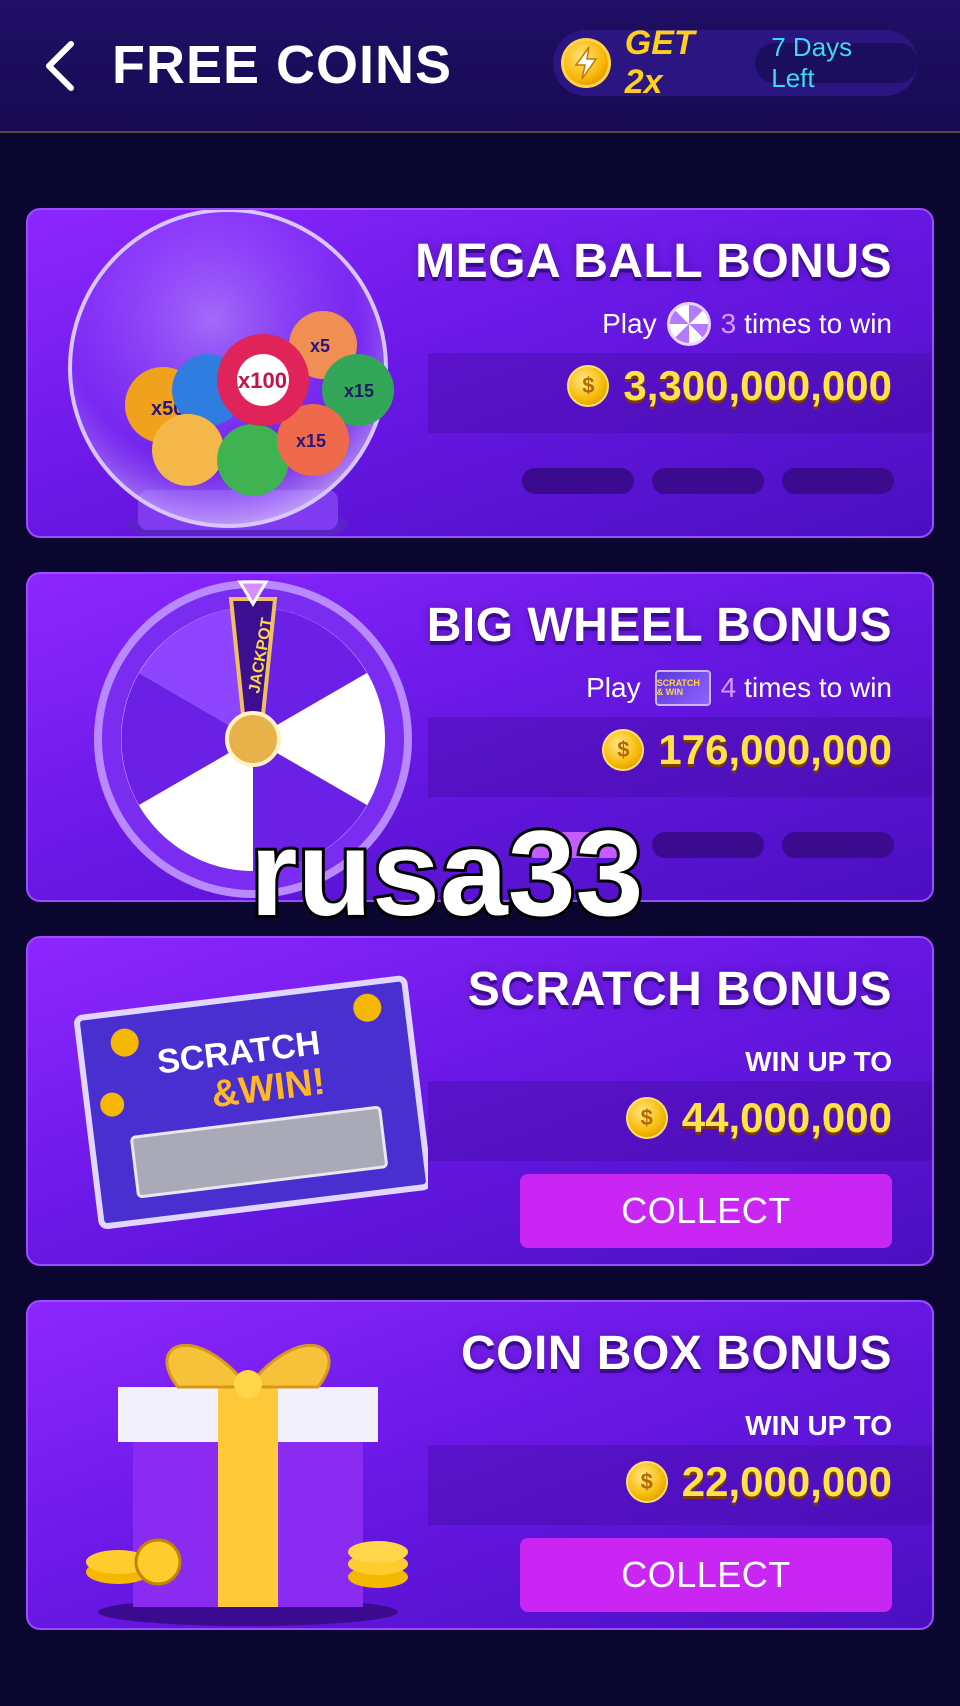 The height and width of the screenshot is (1706, 960). I want to click on progress-tracker, so click(708, 481).